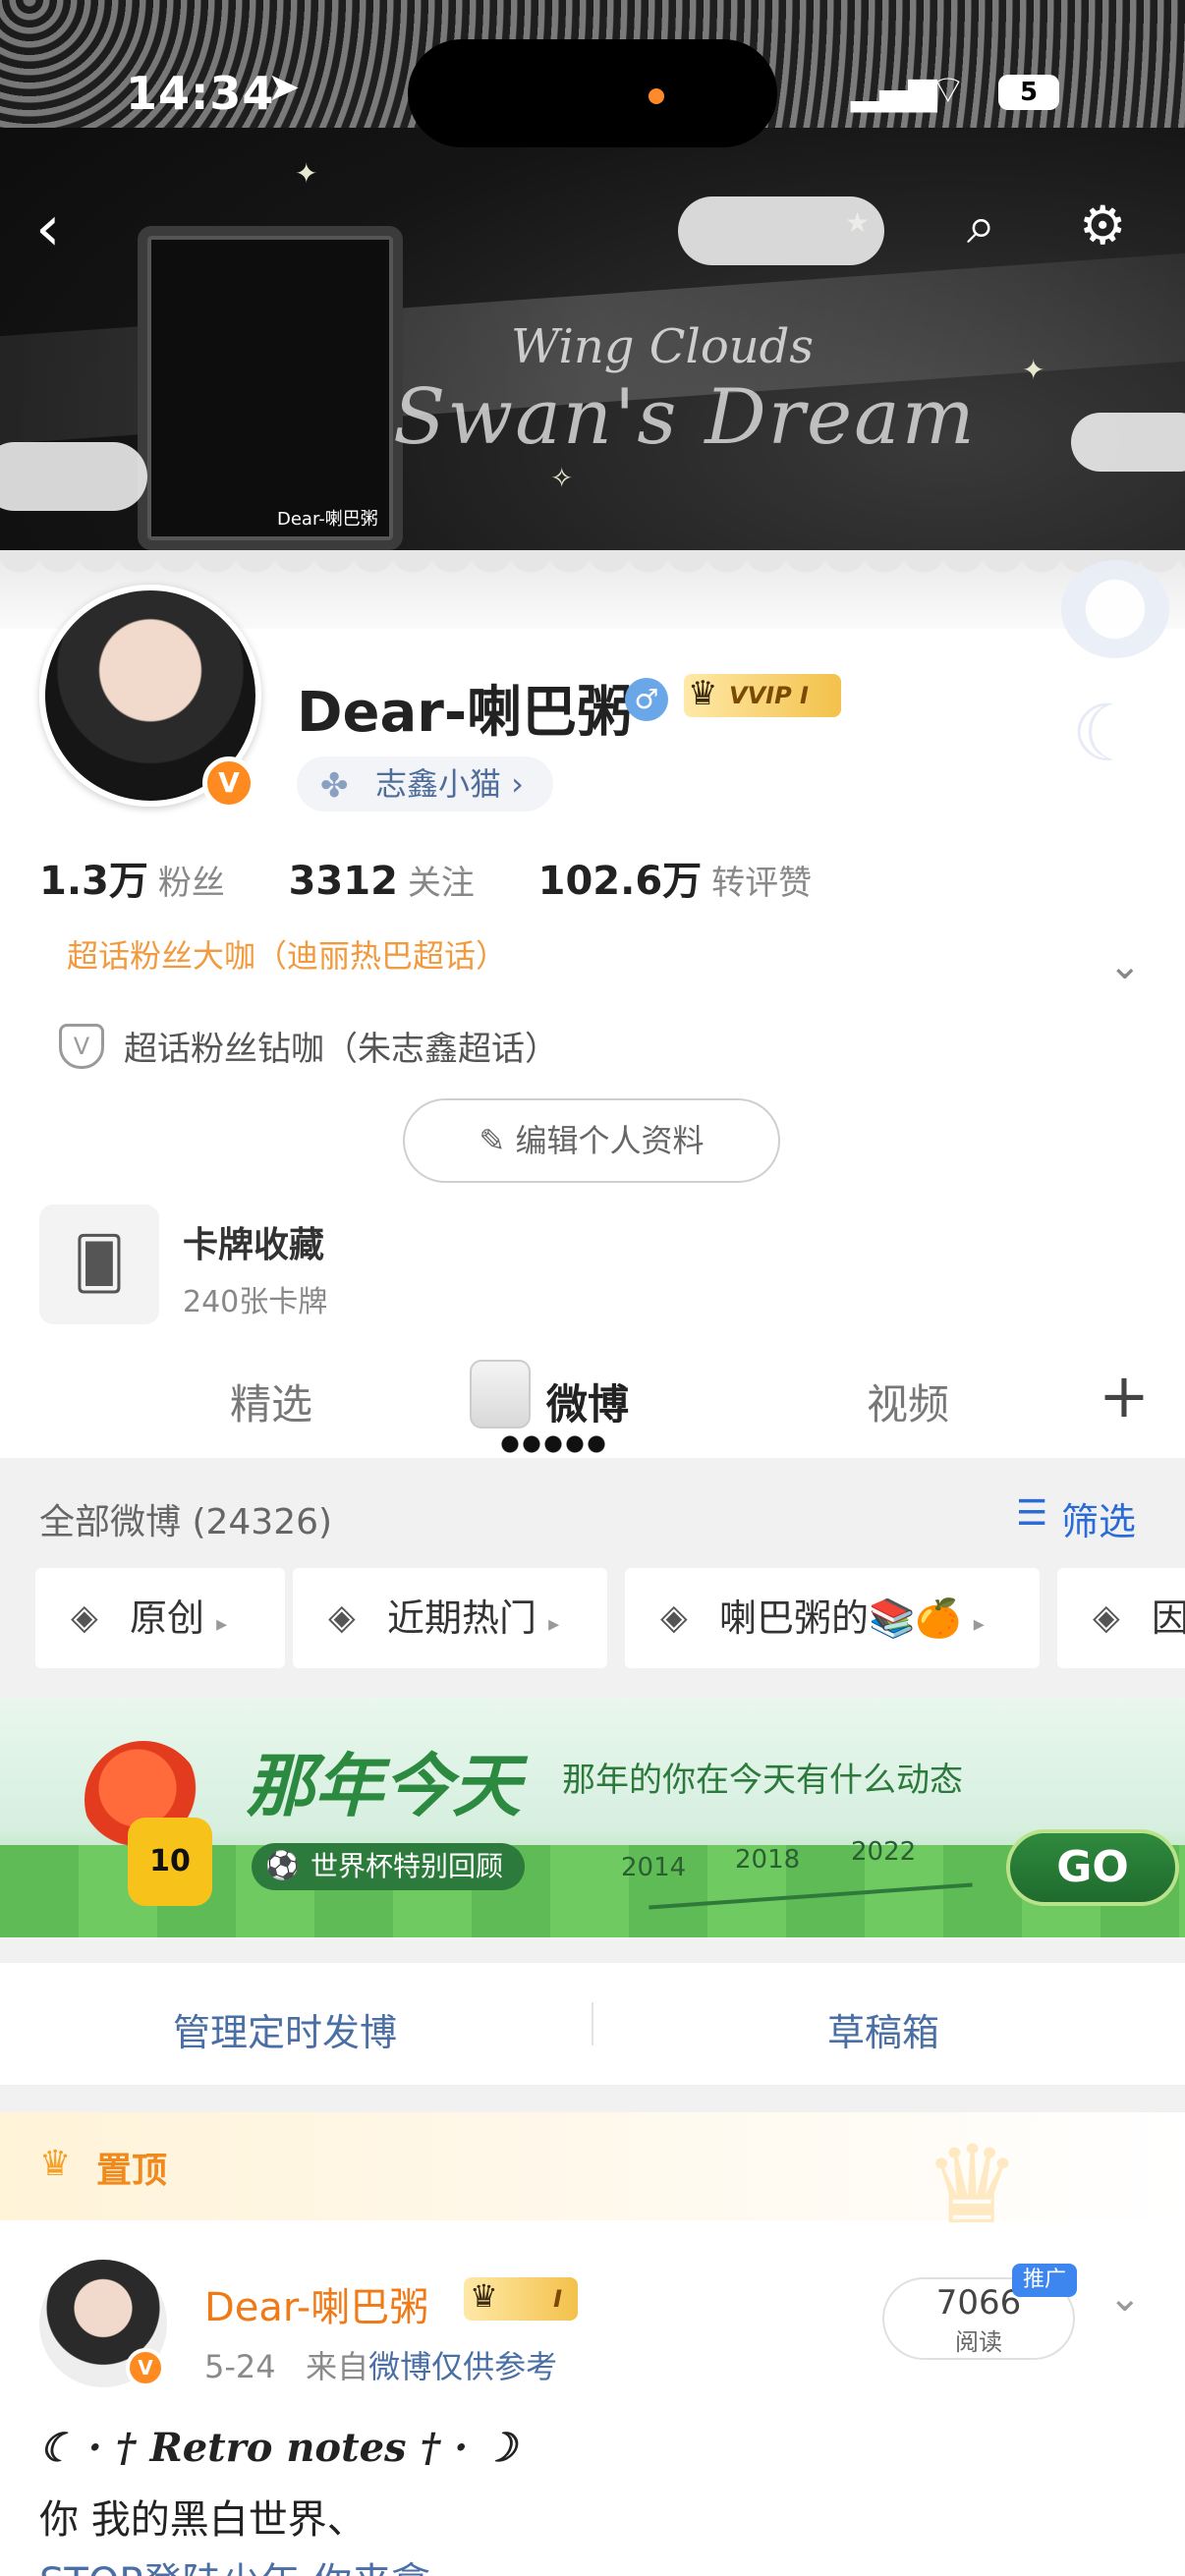 The width and height of the screenshot is (1185, 2576). What do you see at coordinates (1029, 92) in the screenshot?
I see `battery-icon: 5` at bounding box center [1029, 92].